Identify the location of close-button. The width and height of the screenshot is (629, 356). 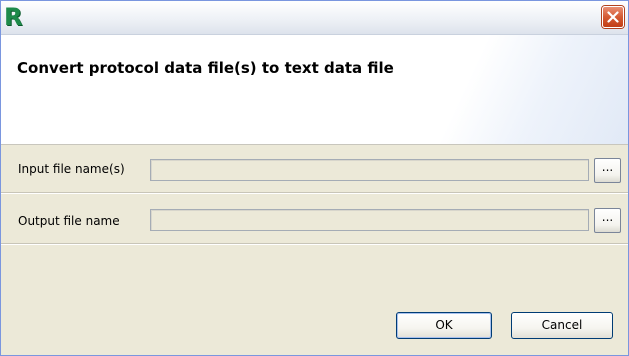
(613, 17).